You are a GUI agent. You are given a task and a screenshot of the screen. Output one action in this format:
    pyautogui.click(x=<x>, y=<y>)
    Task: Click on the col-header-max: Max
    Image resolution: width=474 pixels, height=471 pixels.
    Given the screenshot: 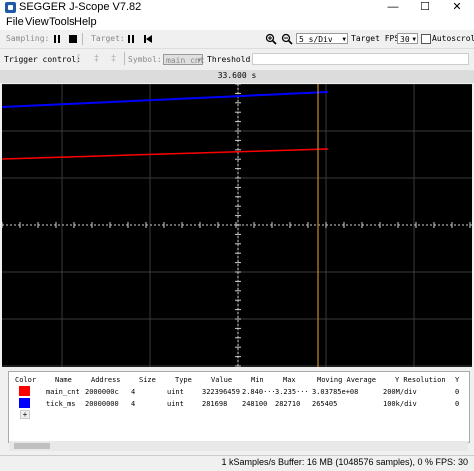 What is the action you would take?
    pyautogui.click(x=289, y=380)
    